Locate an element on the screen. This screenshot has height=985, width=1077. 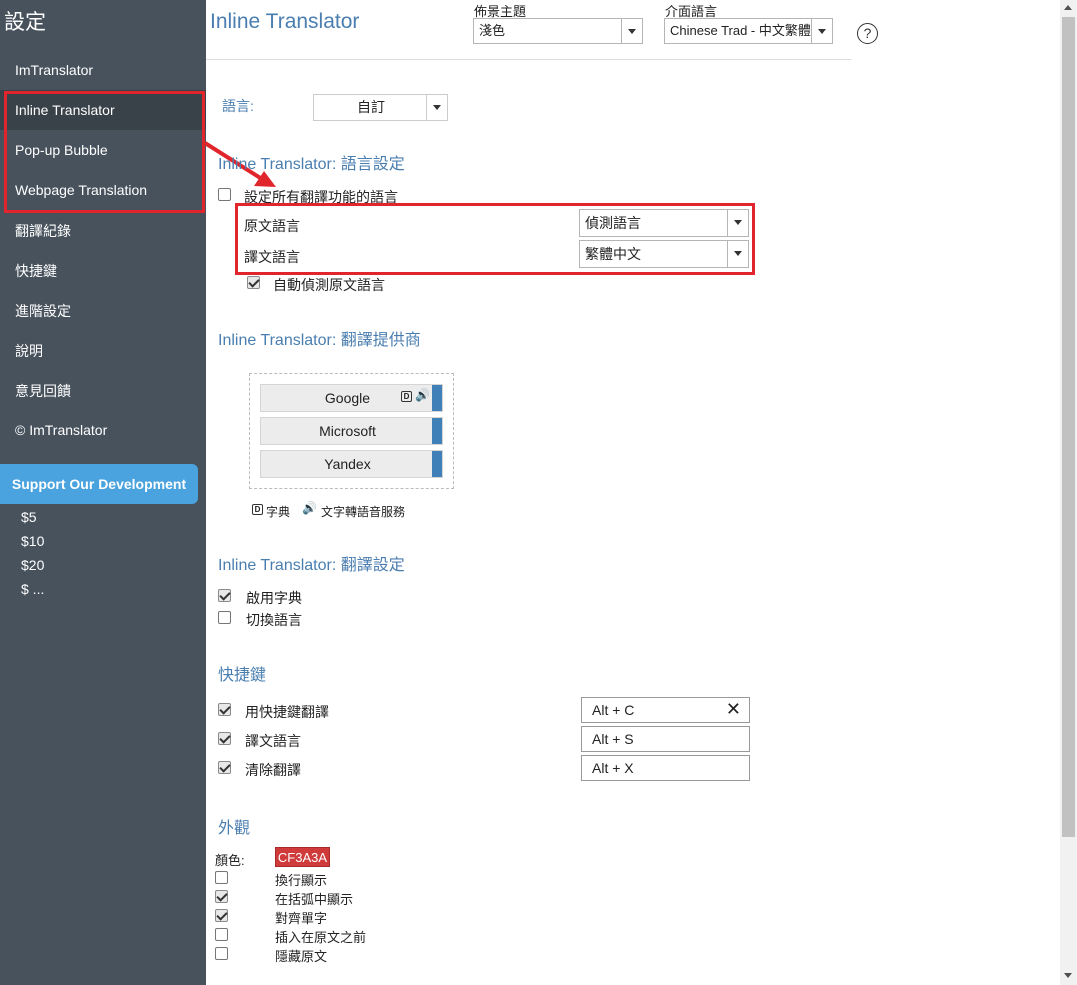
dictionary-icon: D is located at coordinates (406, 396).